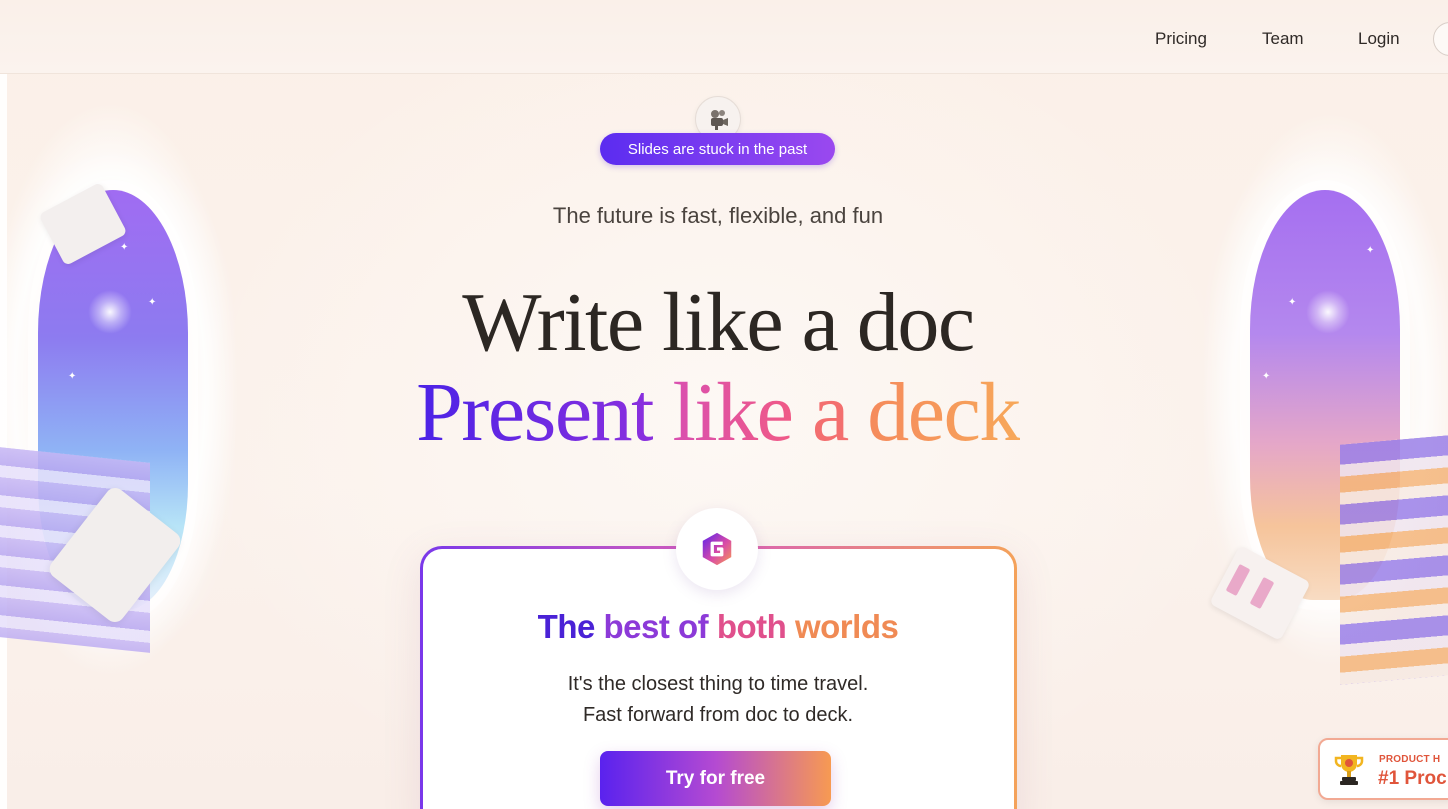 This screenshot has height=809, width=1448. What do you see at coordinates (535, 412) in the screenshot?
I see `headline-word-present: Present` at bounding box center [535, 412].